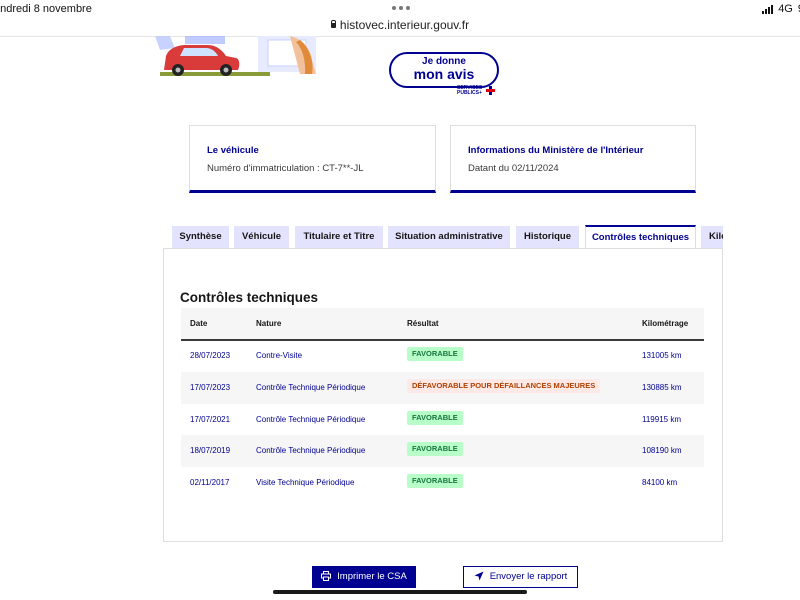  I want to click on status-badge: DÉFAVORABLE POUR DÉFAILLANCES MAJEURES, so click(504, 386).